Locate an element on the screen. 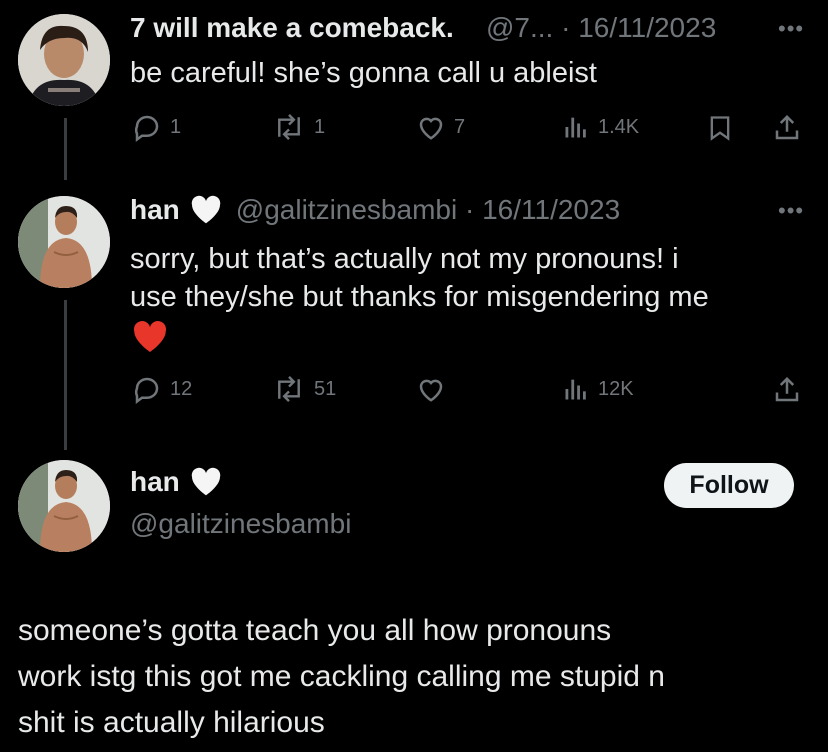 Image resolution: width=828 pixels, height=752 pixels. views-count: 1.4K is located at coordinates (619, 126).